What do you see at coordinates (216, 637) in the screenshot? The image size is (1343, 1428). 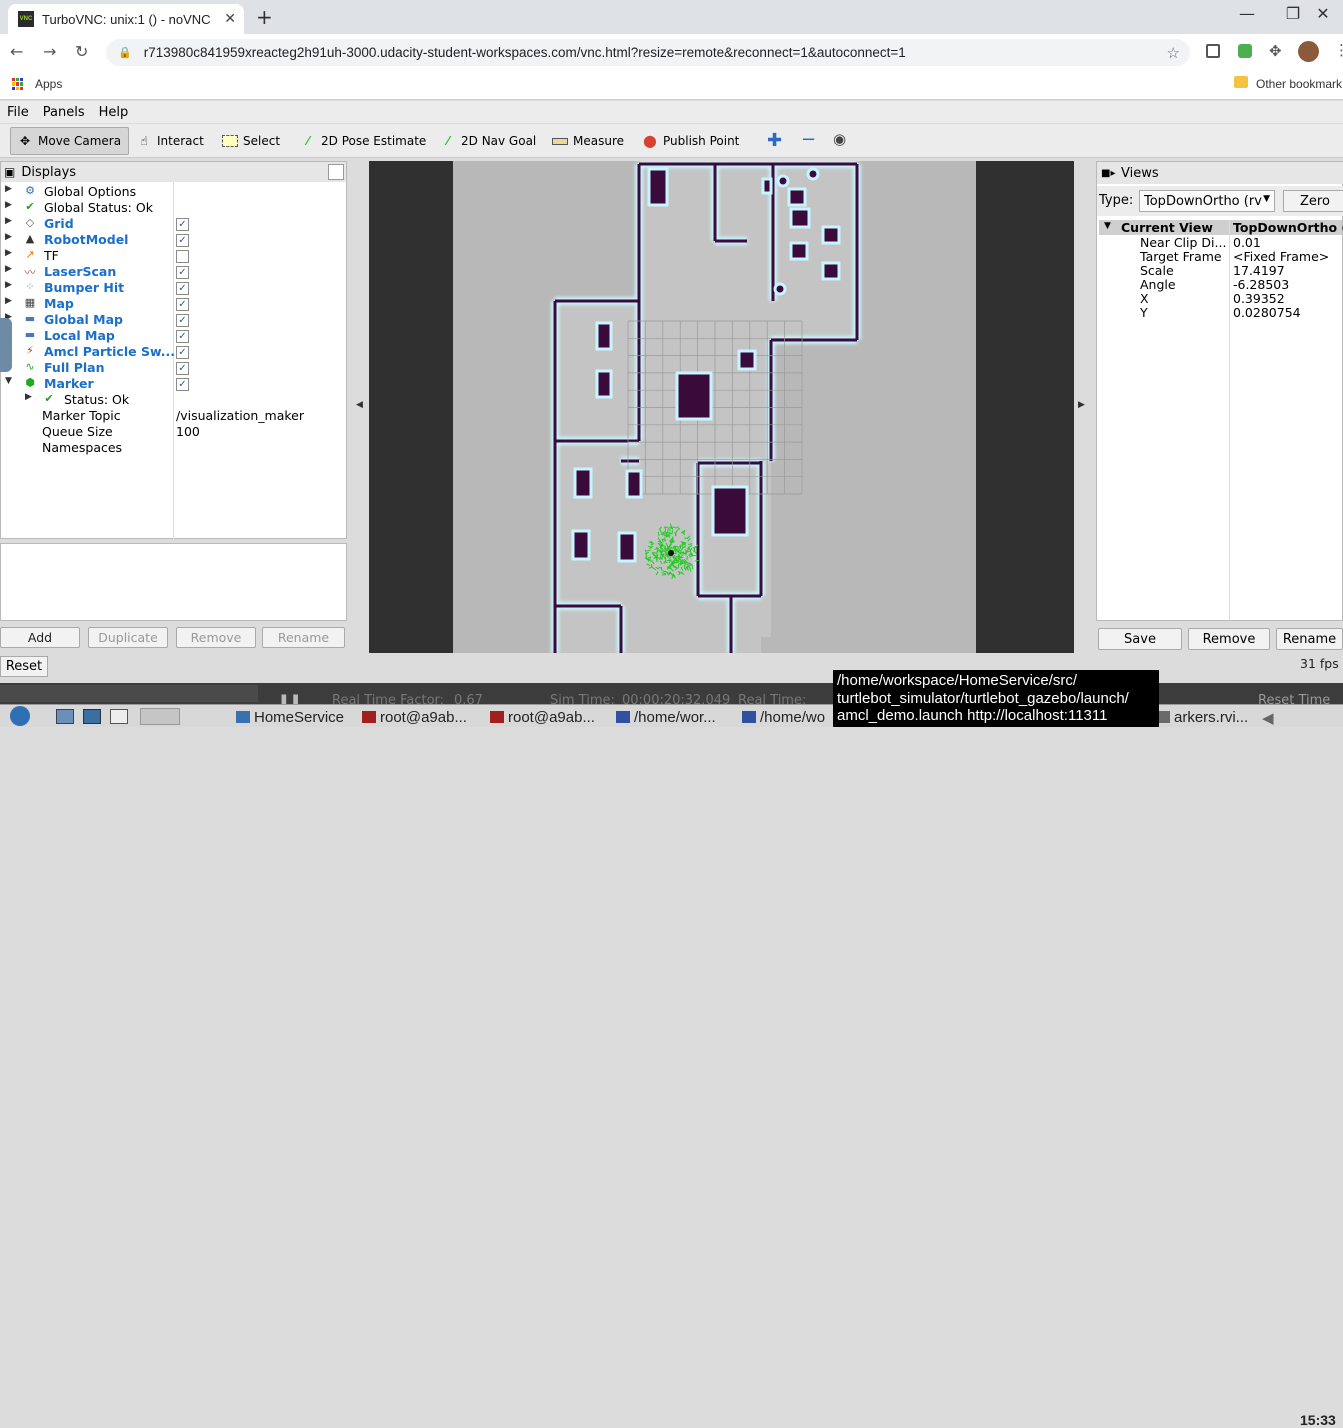 I see `remove-display-button: Remove` at bounding box center [216, 637].